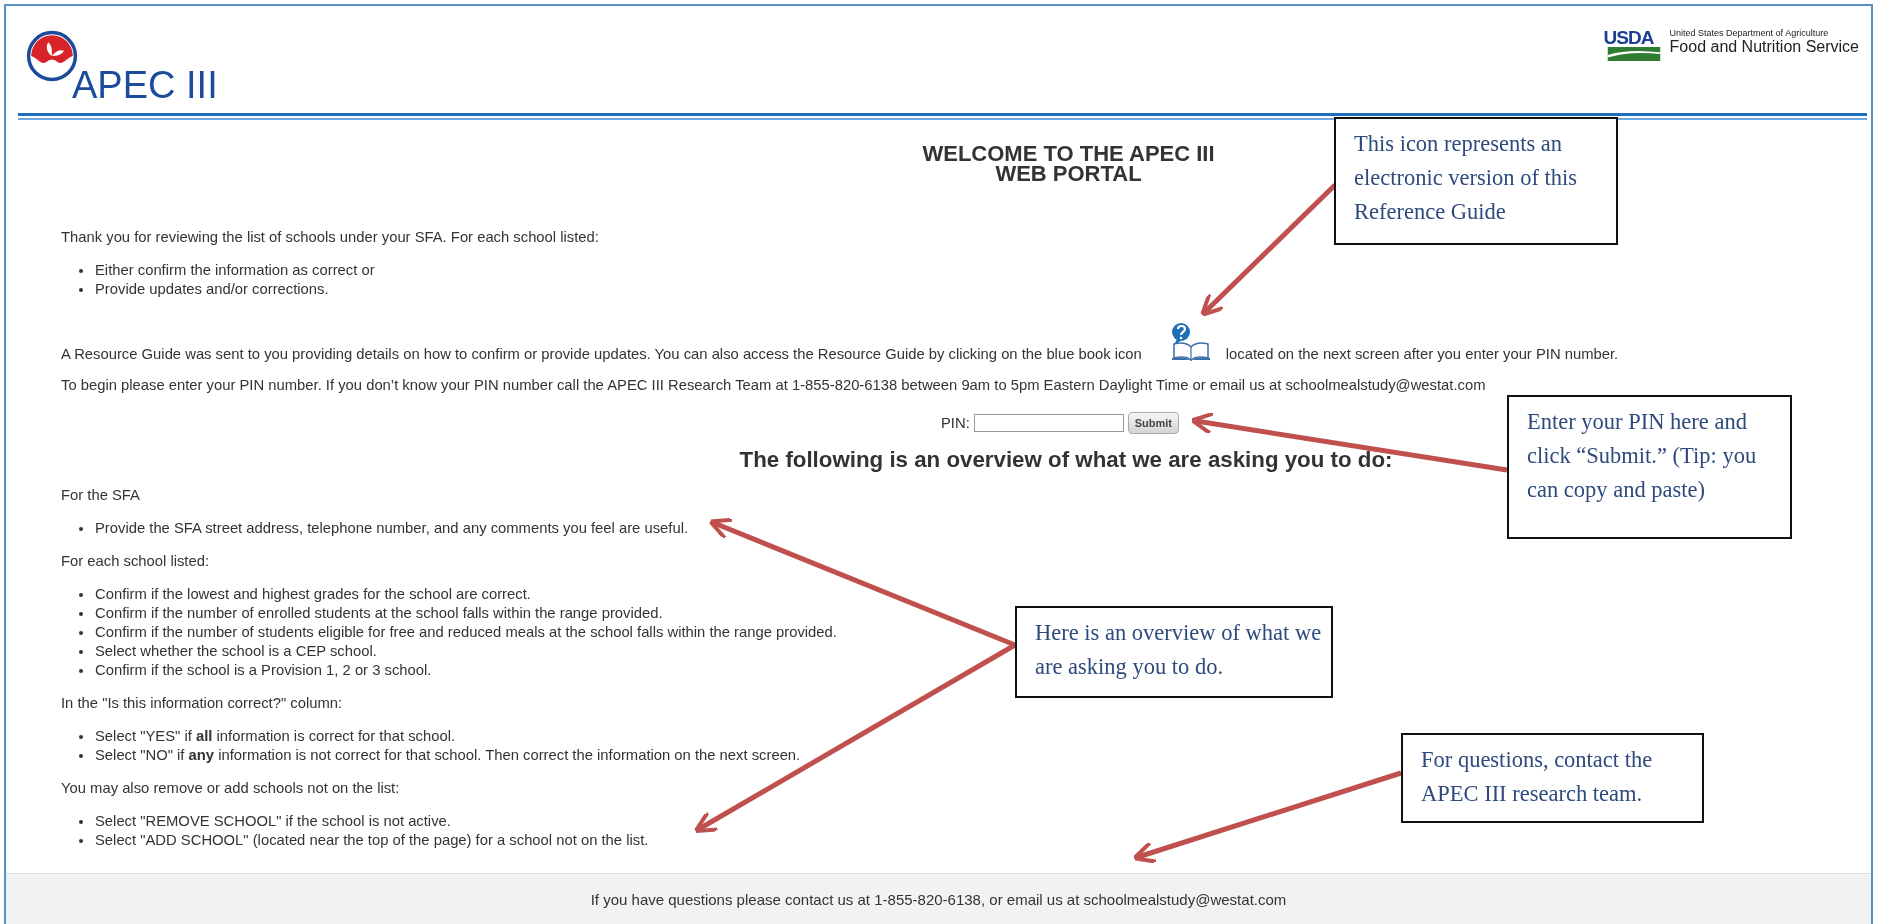 This screenshot has width=1877, height=924. What do you see at coordinates (1476, 181) in the screenshot?
I see `callout-box: This icon represents an electronic version of this Reference Guide` at bounding box center [1476, 181].